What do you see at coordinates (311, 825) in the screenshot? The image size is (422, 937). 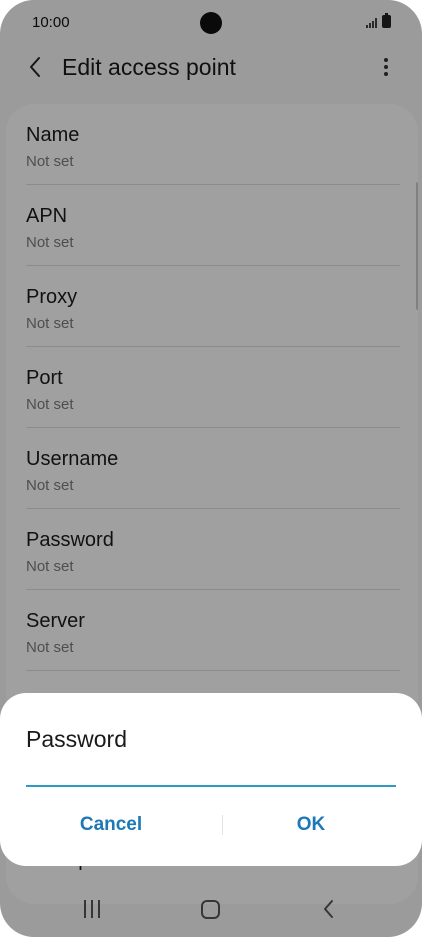 I see `ok-button: OK` at bounding box center [311, 825].